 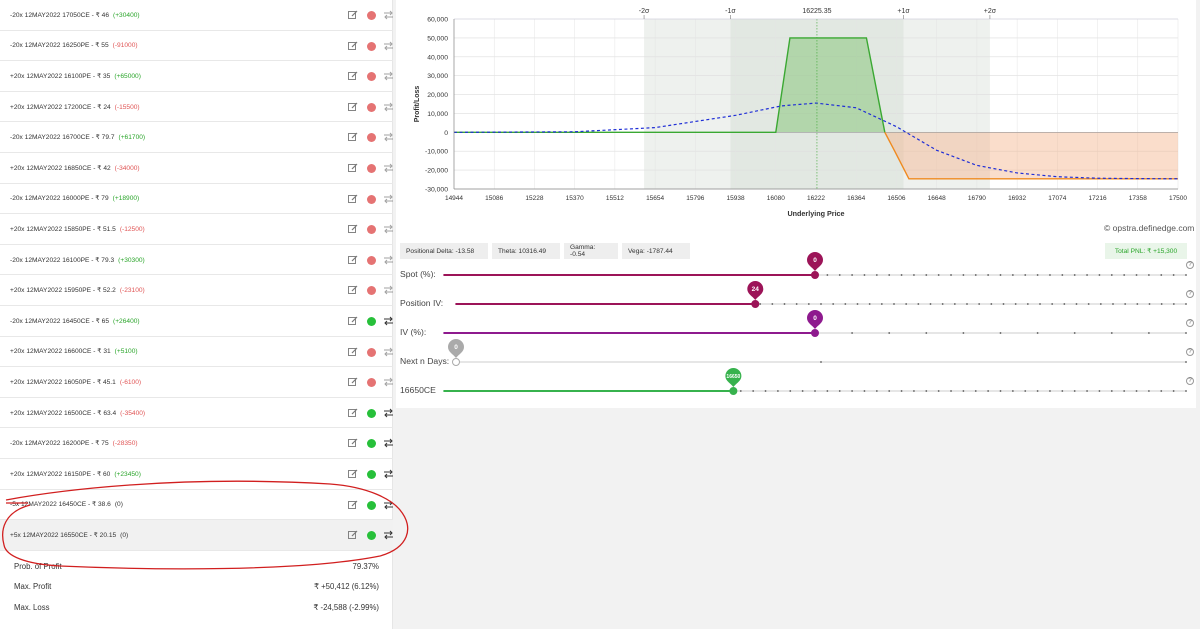 I want to click on leg-row: -20x 12MAY2022 16000PE - ₹ 79 (+18900), so click(x=196, y=199).